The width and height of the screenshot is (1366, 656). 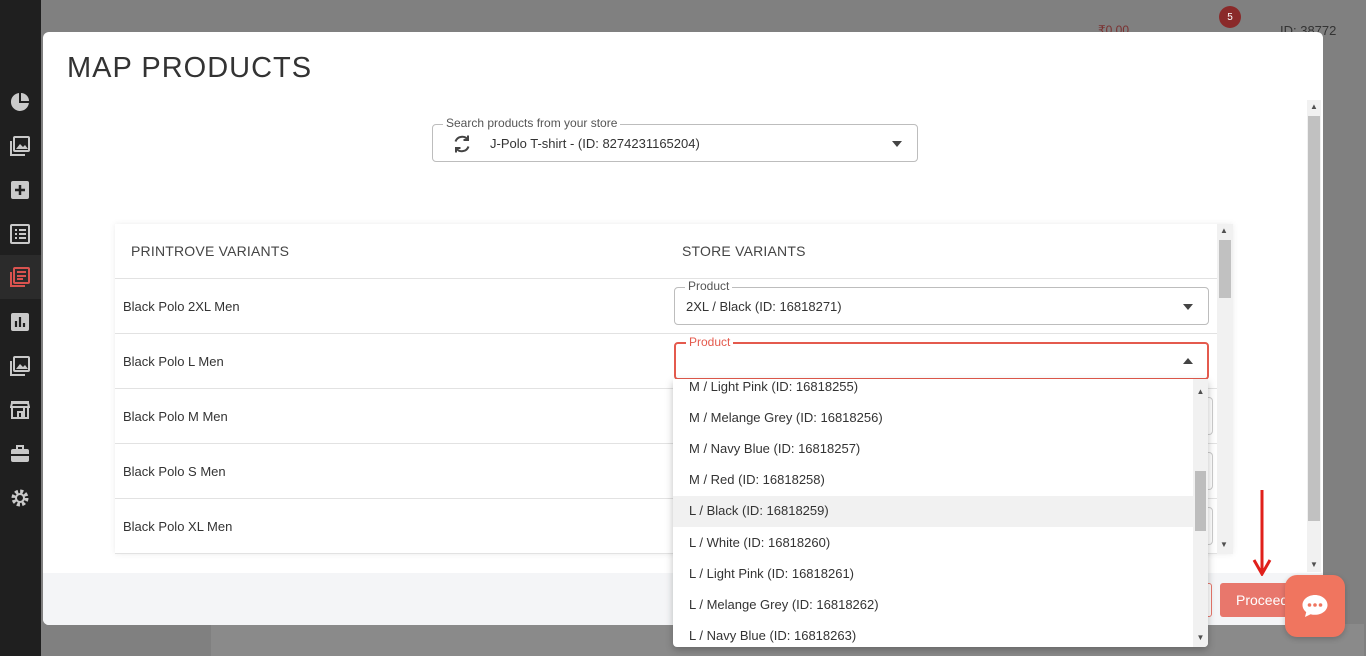 I want to click on variant-name: Black Polo XL Men, so click(x=178, y=526).